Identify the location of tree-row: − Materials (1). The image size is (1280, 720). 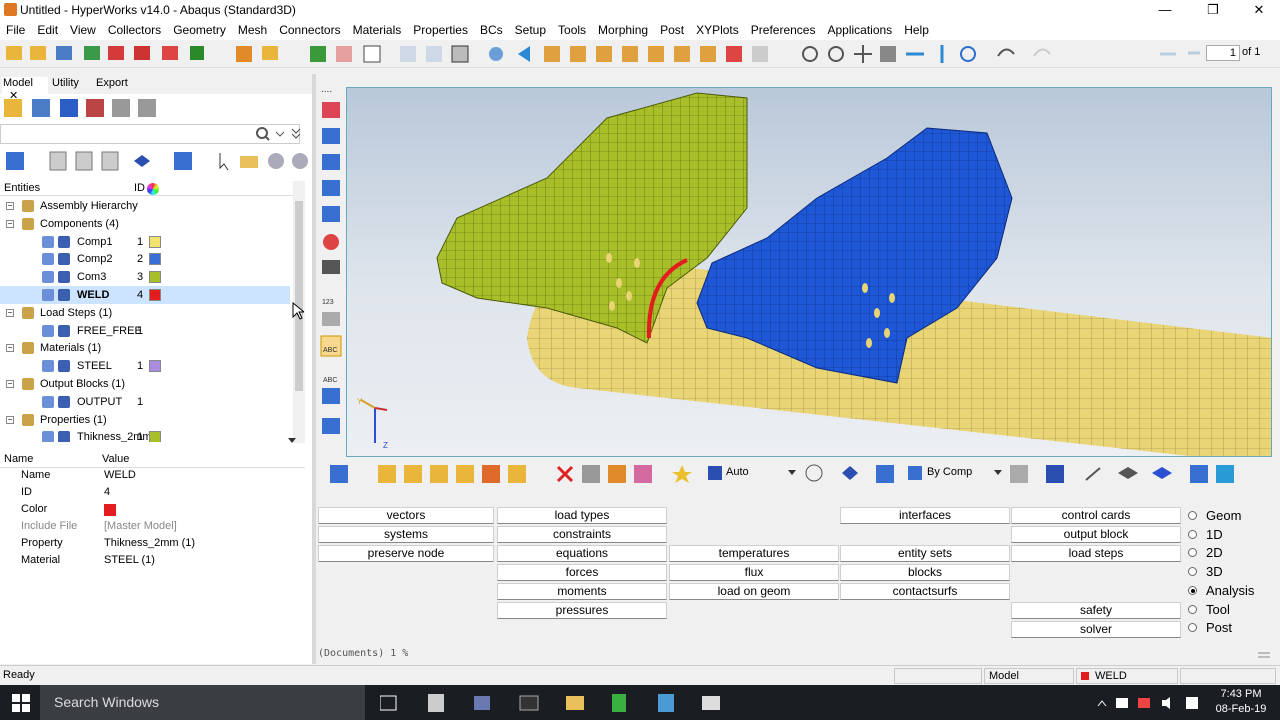
(145, 348).